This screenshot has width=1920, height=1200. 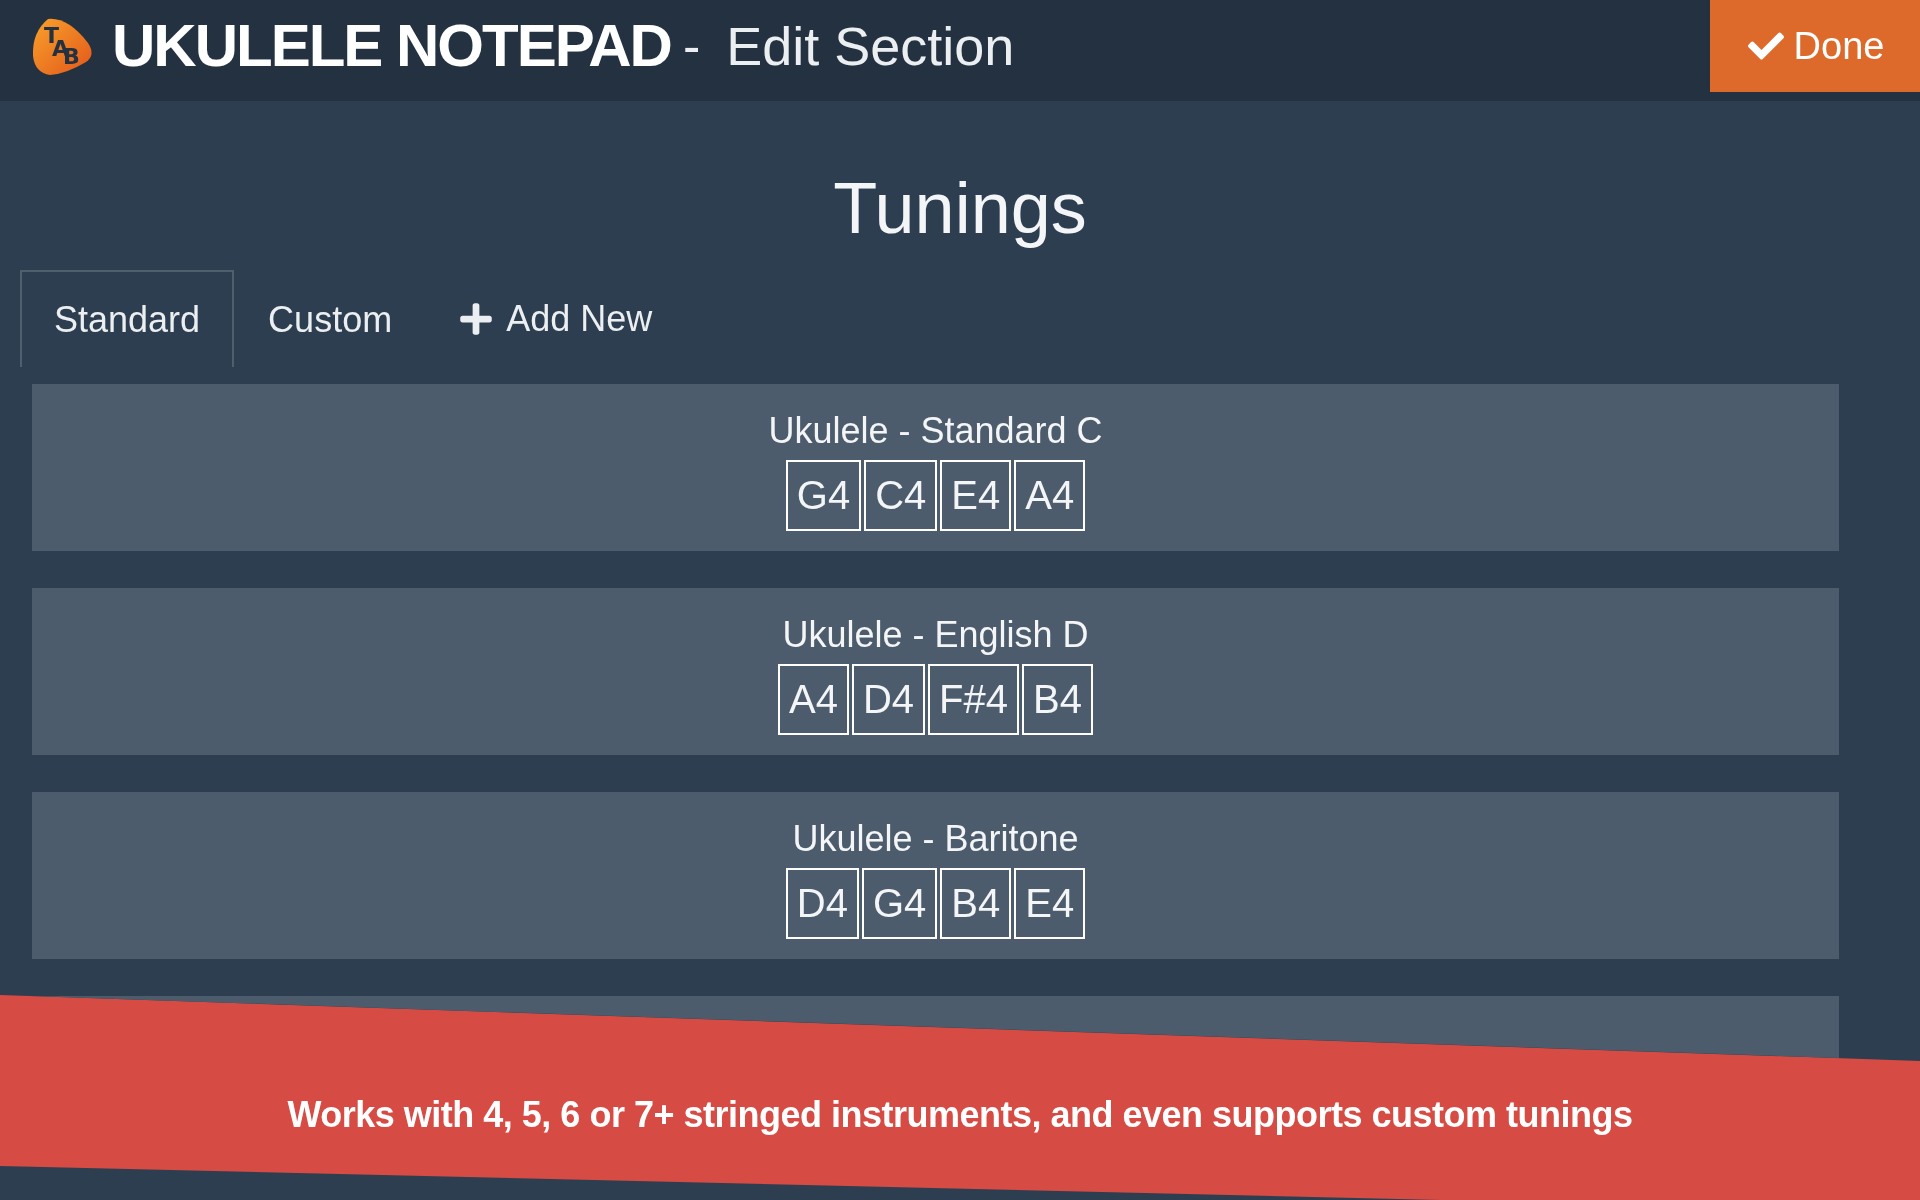 What do you see at coordinates (974, 699) in the screenshot?
I see `string-note: F#4` at bounding box center [974, 699].